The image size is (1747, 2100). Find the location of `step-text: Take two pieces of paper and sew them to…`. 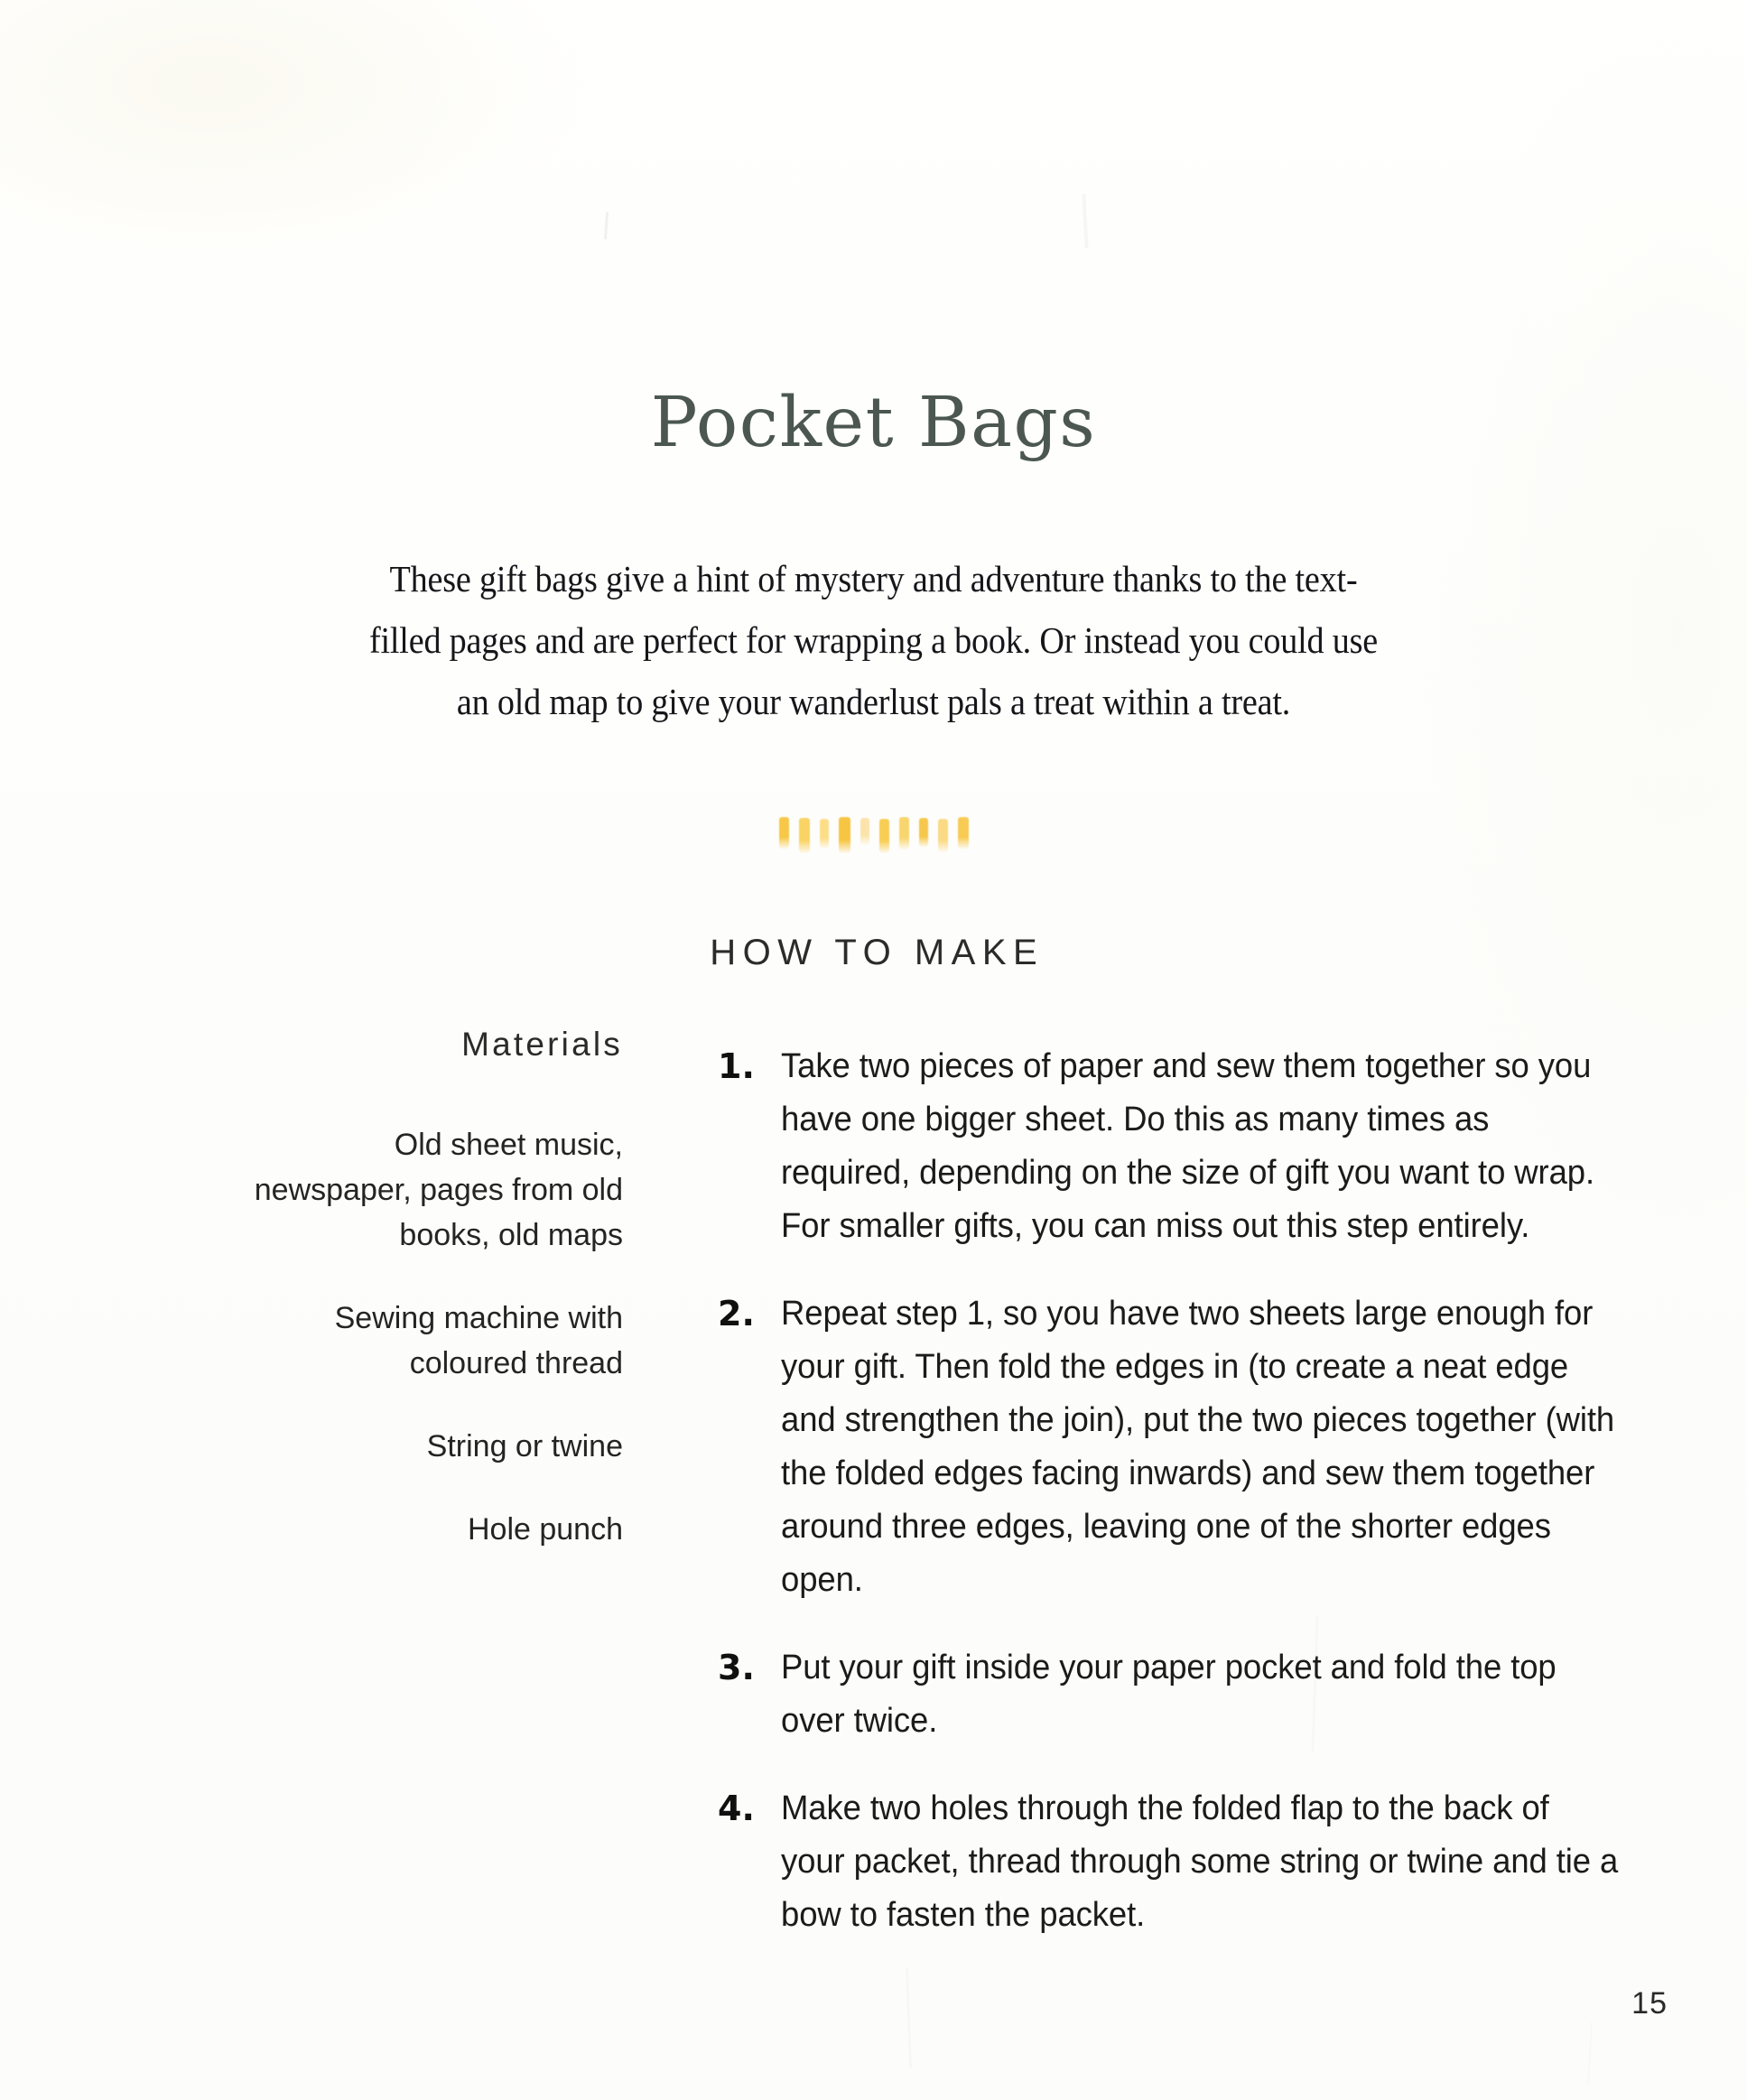

step-text: Take two pieces of paper and sew them to… is located at coordinates (1188, 1146).